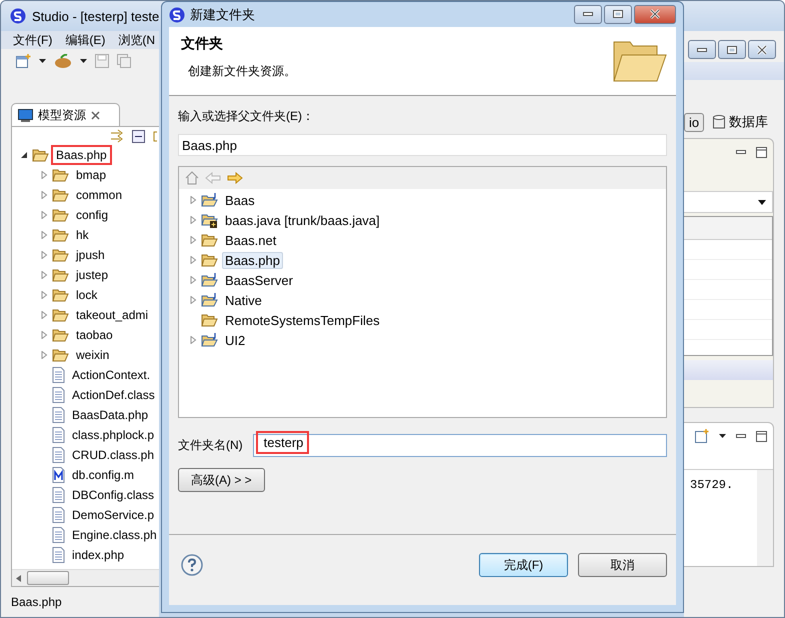 This screenshot has height=618, width=785. I want to click on tree-item: DemoService.p, so click(113, 515).